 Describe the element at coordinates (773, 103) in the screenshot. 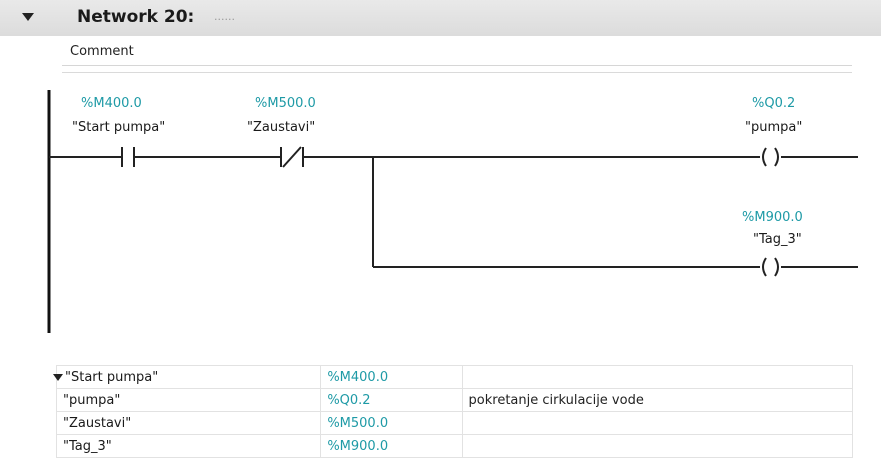

I see `coil-1-address: %Q0.2` at that location.